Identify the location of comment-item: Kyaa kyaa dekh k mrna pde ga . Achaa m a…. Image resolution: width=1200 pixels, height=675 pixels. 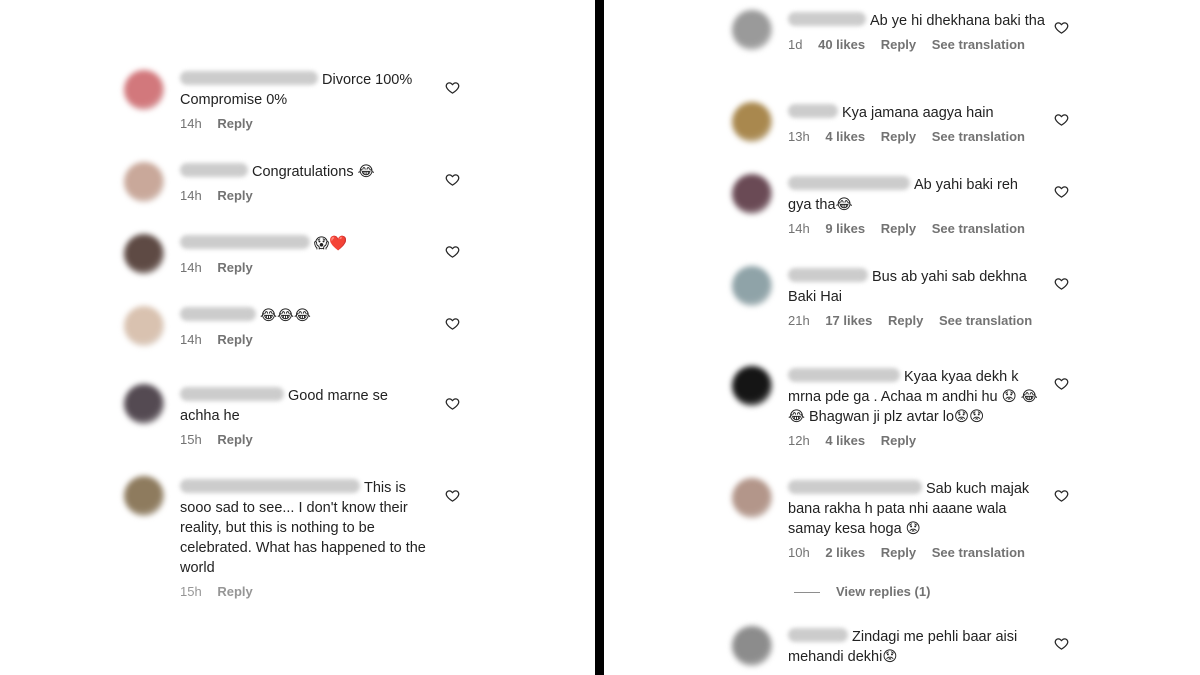
(902, 408).